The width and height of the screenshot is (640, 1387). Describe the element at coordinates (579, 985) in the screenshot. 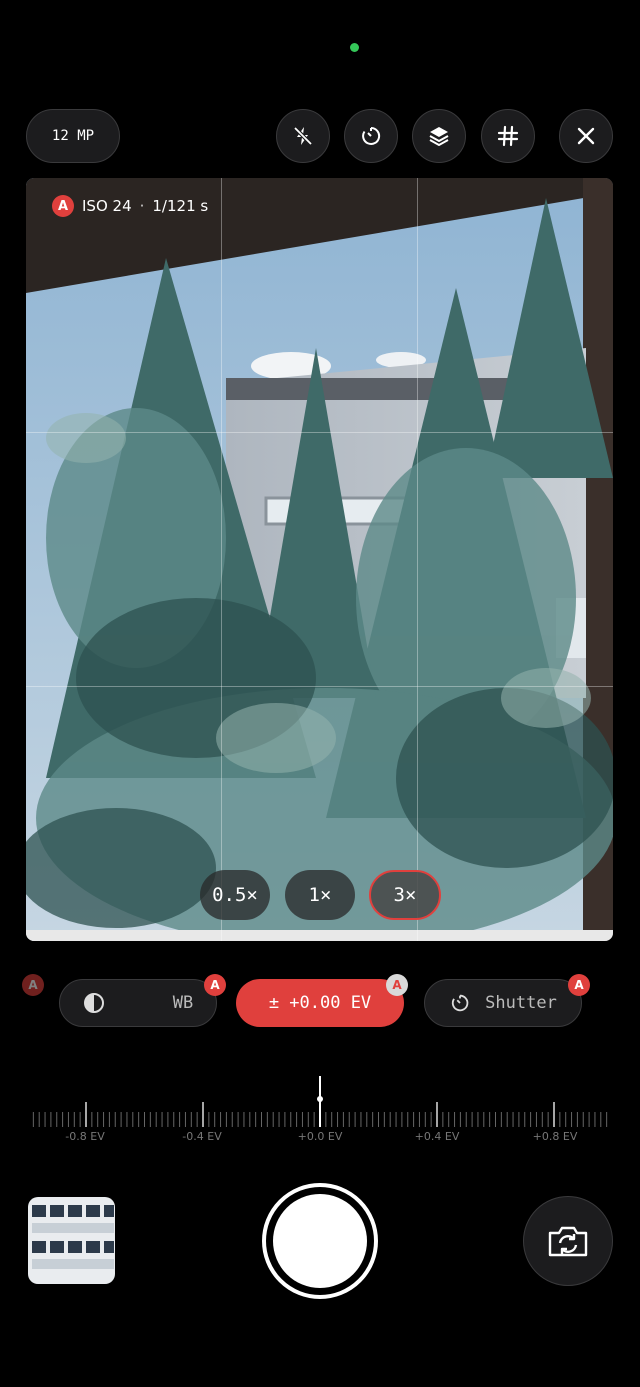

I see `shutter-auto-badge: A` at that location.